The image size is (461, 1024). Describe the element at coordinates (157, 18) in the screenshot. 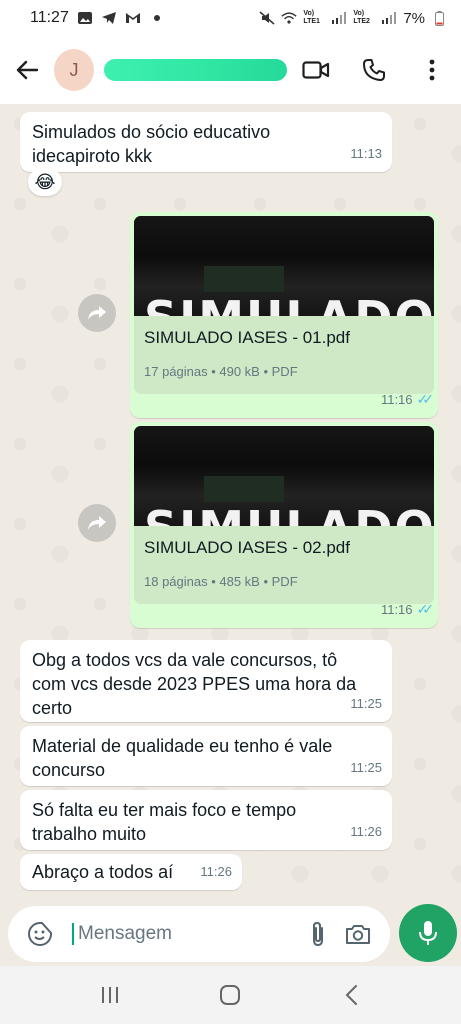

I see `more-notifications-dot-icon` at that location.